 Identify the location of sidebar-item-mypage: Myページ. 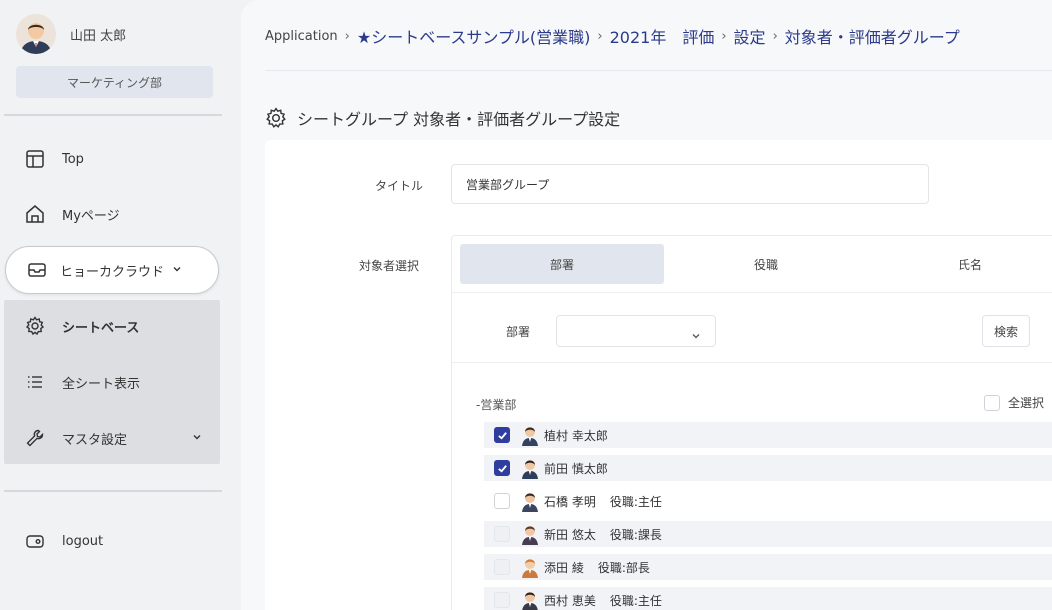
(72, 214).